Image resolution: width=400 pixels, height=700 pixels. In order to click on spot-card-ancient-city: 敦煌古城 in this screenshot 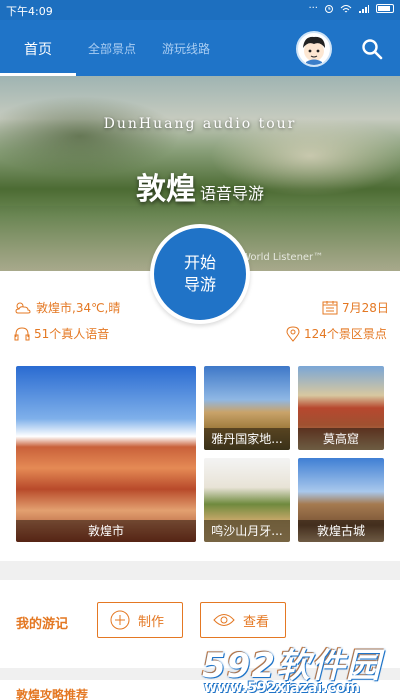, I will do `click(341, 500)`.